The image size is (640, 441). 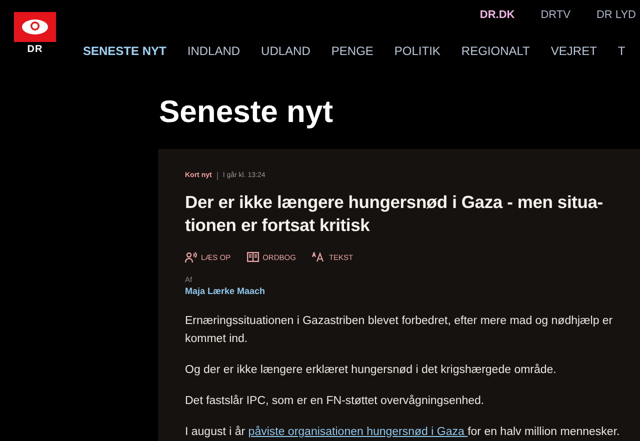 I want to click on headline: Der er ikke længere hungersnød i Gaza - men situa- tionen er fortsat kritisk, so click(x=394, y=213).